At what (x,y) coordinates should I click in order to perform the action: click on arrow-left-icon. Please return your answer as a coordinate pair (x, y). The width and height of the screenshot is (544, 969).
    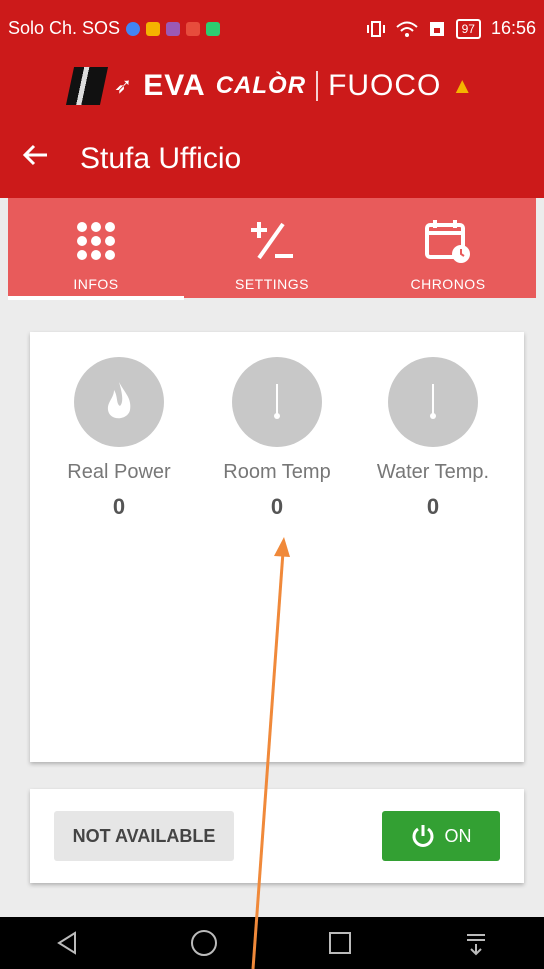
    Looking at the image, I should click on (35, 158).